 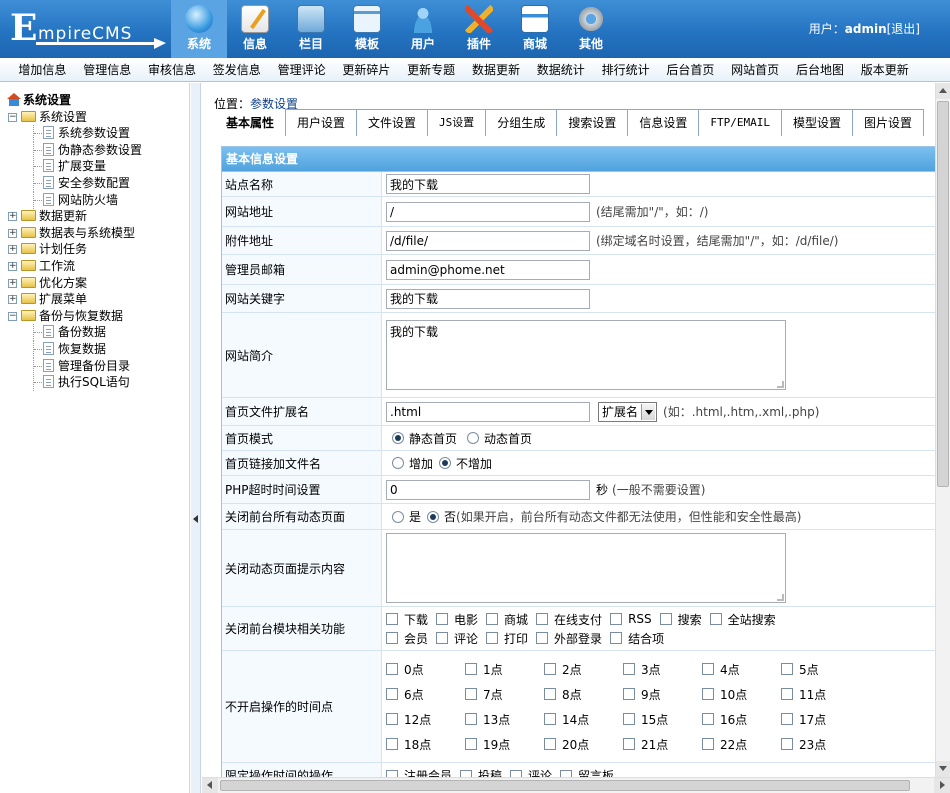 I want to click on tree-node: + 优化方案, so click(x=98, y=283).